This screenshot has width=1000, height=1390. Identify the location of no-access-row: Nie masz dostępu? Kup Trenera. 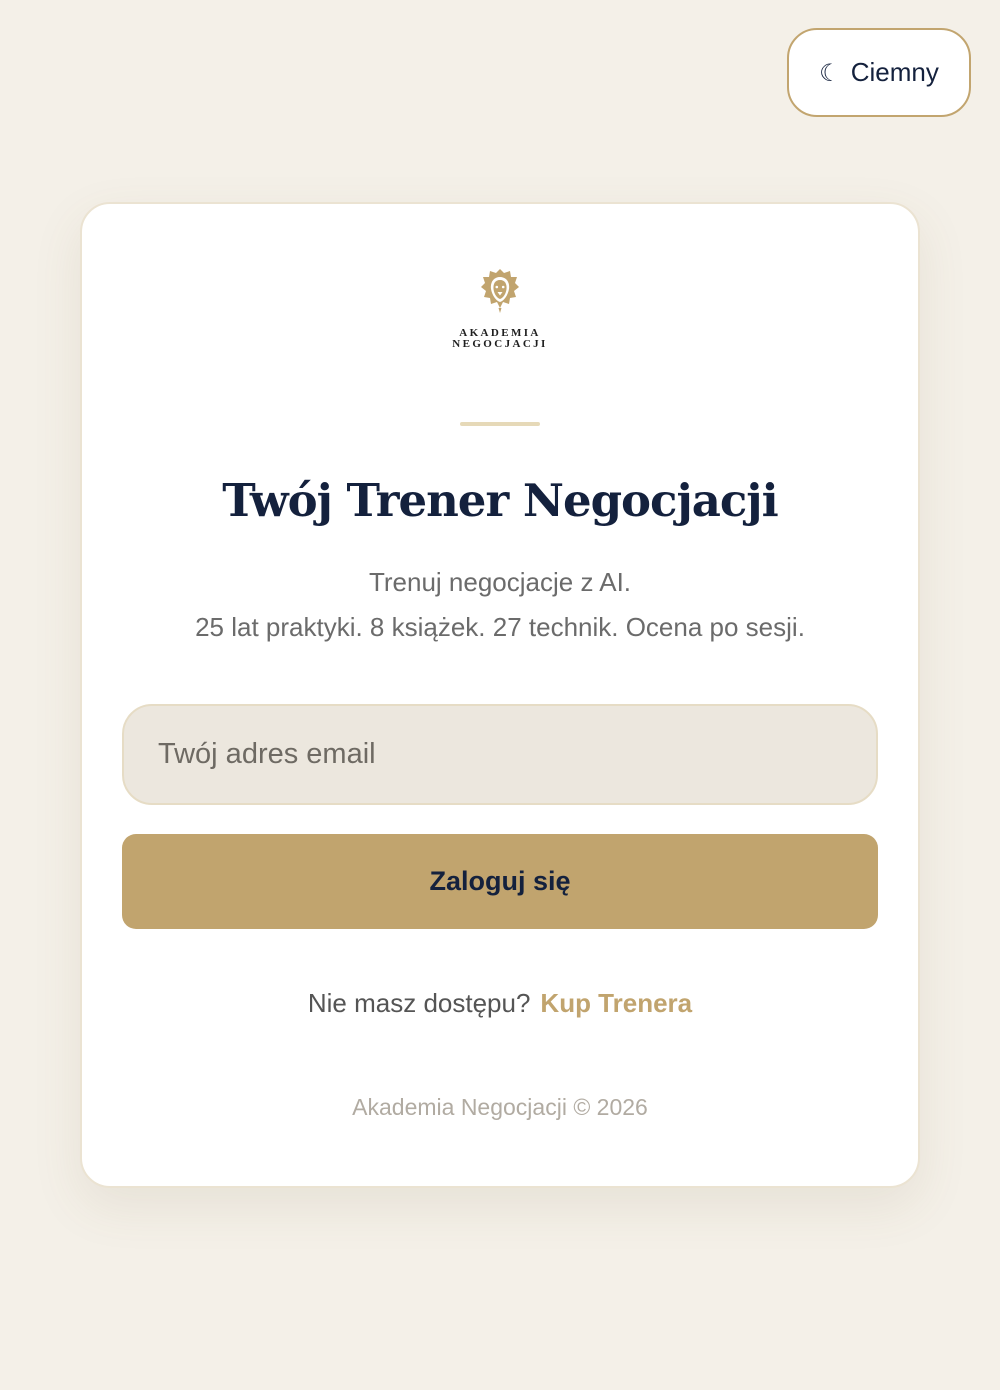
(500, 1003).